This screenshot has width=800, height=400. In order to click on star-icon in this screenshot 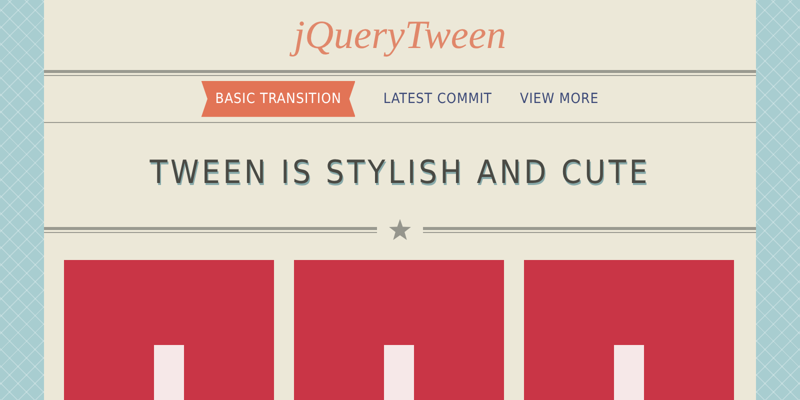, I will do `click(400, 229)`.